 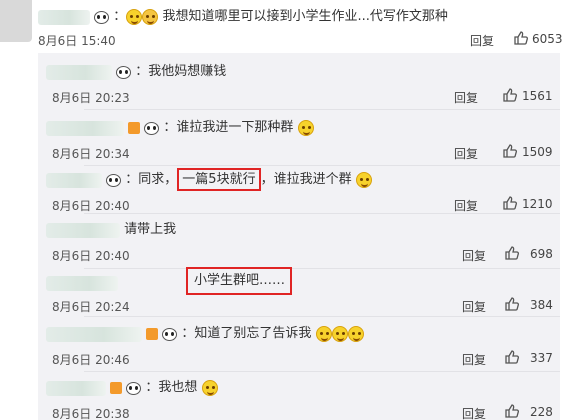 I want to click on like-count: 1509, so click(x=537, y=152).